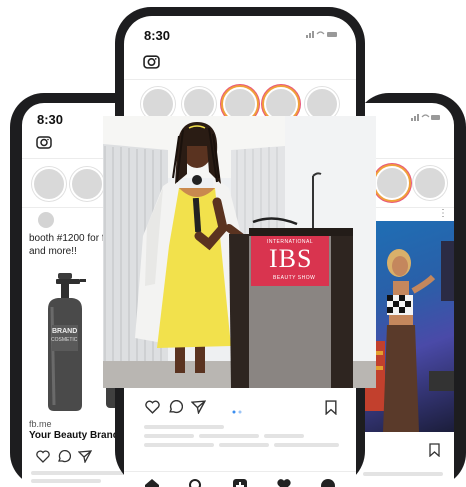 The image size is (466, 487). Describe the element at coordinates (74, 435) in the screenshot. I see `link-title: Your Beauty Brand` at that location.